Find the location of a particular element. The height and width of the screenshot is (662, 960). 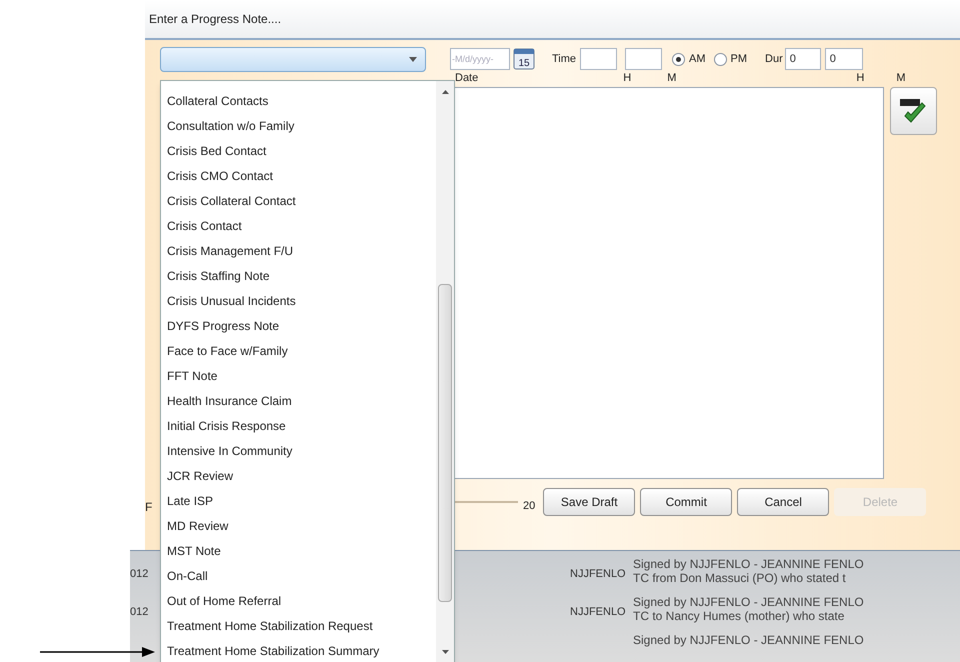

table-cell-text: TC to Nancy Humes (mother) who state is located at coordinates (739, 616).